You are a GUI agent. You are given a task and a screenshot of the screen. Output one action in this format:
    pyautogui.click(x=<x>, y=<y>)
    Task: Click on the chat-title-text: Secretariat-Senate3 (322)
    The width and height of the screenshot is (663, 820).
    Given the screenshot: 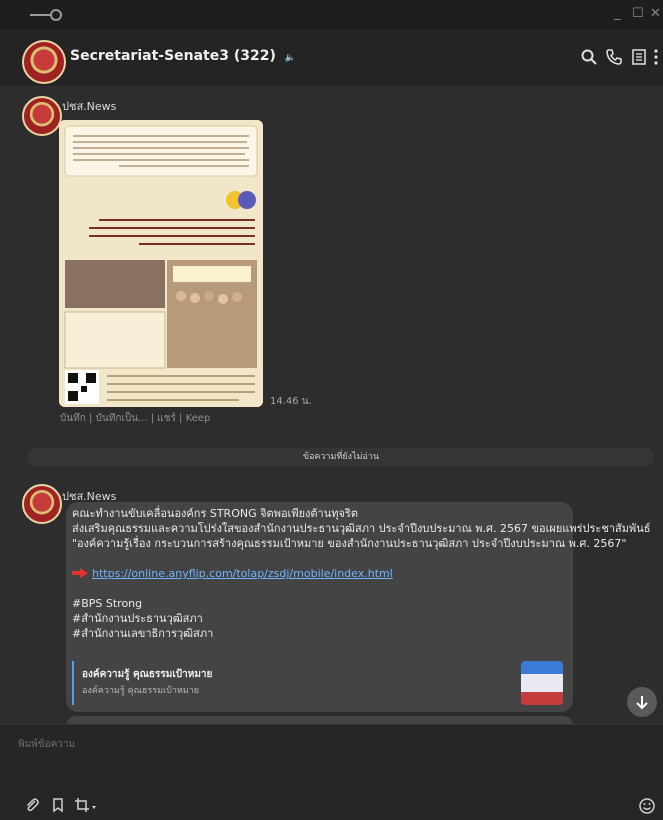 What is the action you would take?
    pyautogui.click(x=173, y=56)
    